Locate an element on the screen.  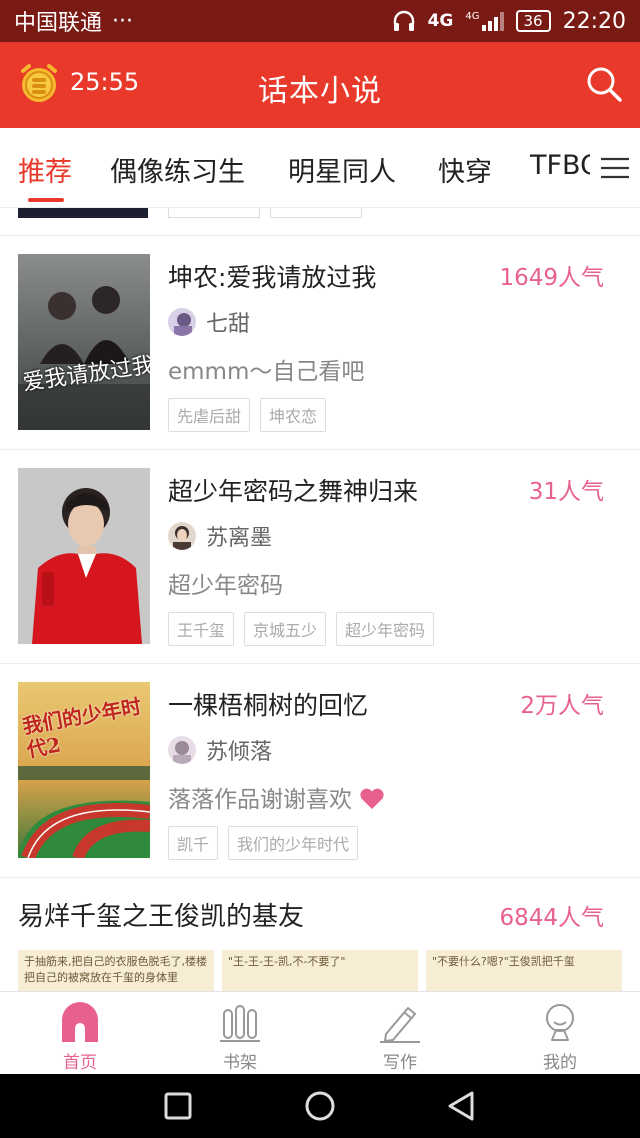
tag-list: 凯千 我们的少年时代 is located at coordinates (263, 843).